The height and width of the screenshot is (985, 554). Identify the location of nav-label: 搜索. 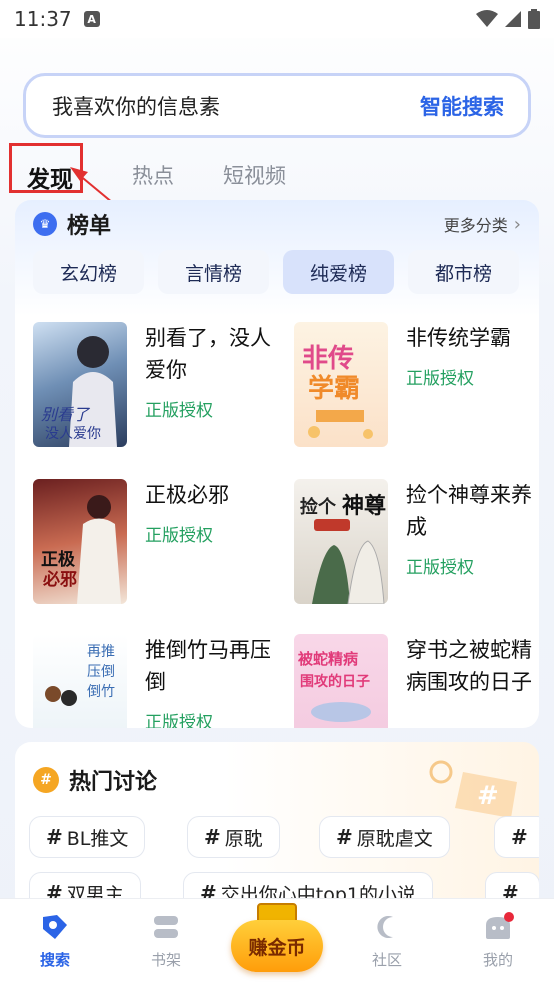
(54, 960).